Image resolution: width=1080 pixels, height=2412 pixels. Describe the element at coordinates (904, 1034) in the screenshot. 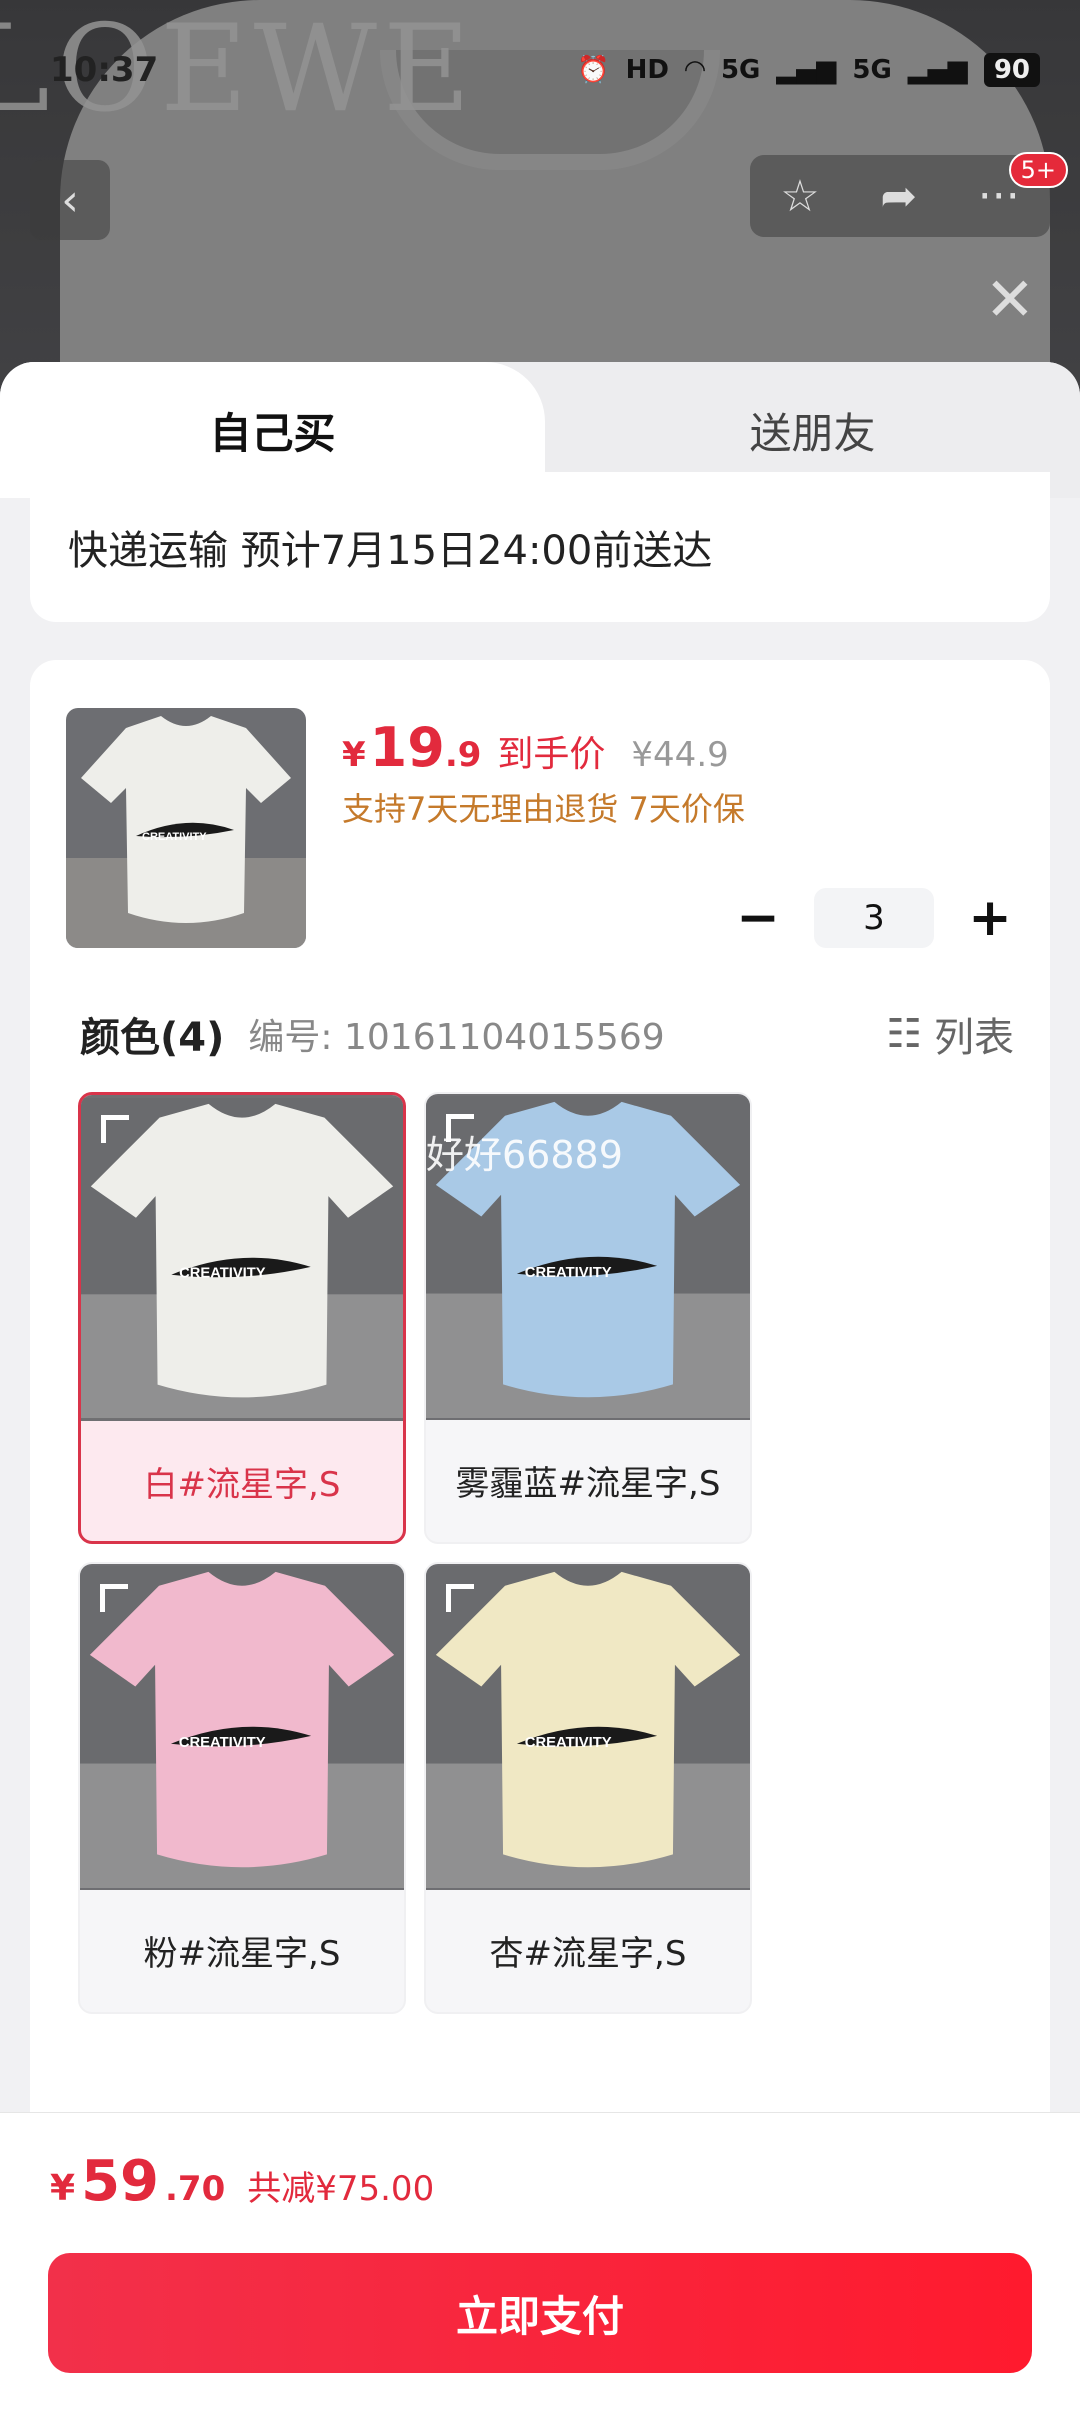

I see `list-icon: ☷` at that location.